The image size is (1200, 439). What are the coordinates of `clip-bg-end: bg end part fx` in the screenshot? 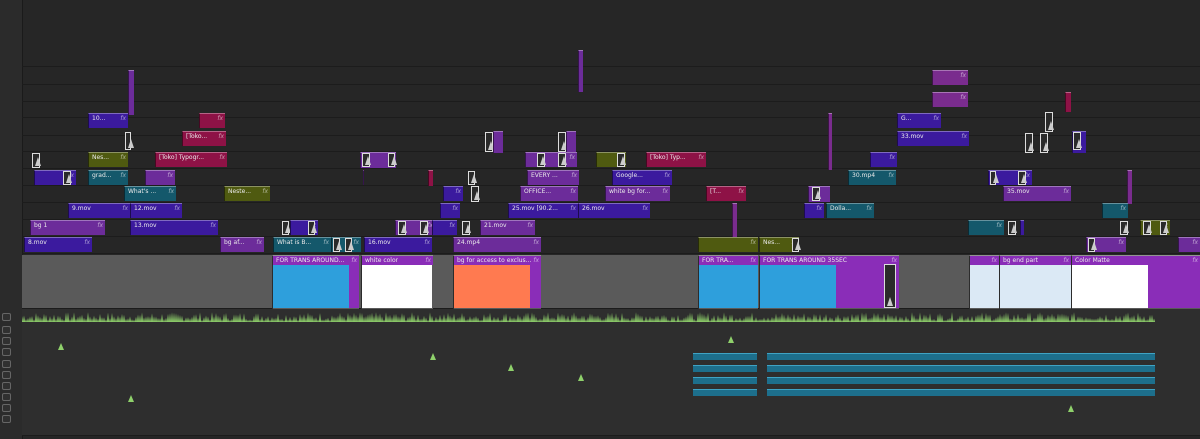 It's located at (1035, 282).